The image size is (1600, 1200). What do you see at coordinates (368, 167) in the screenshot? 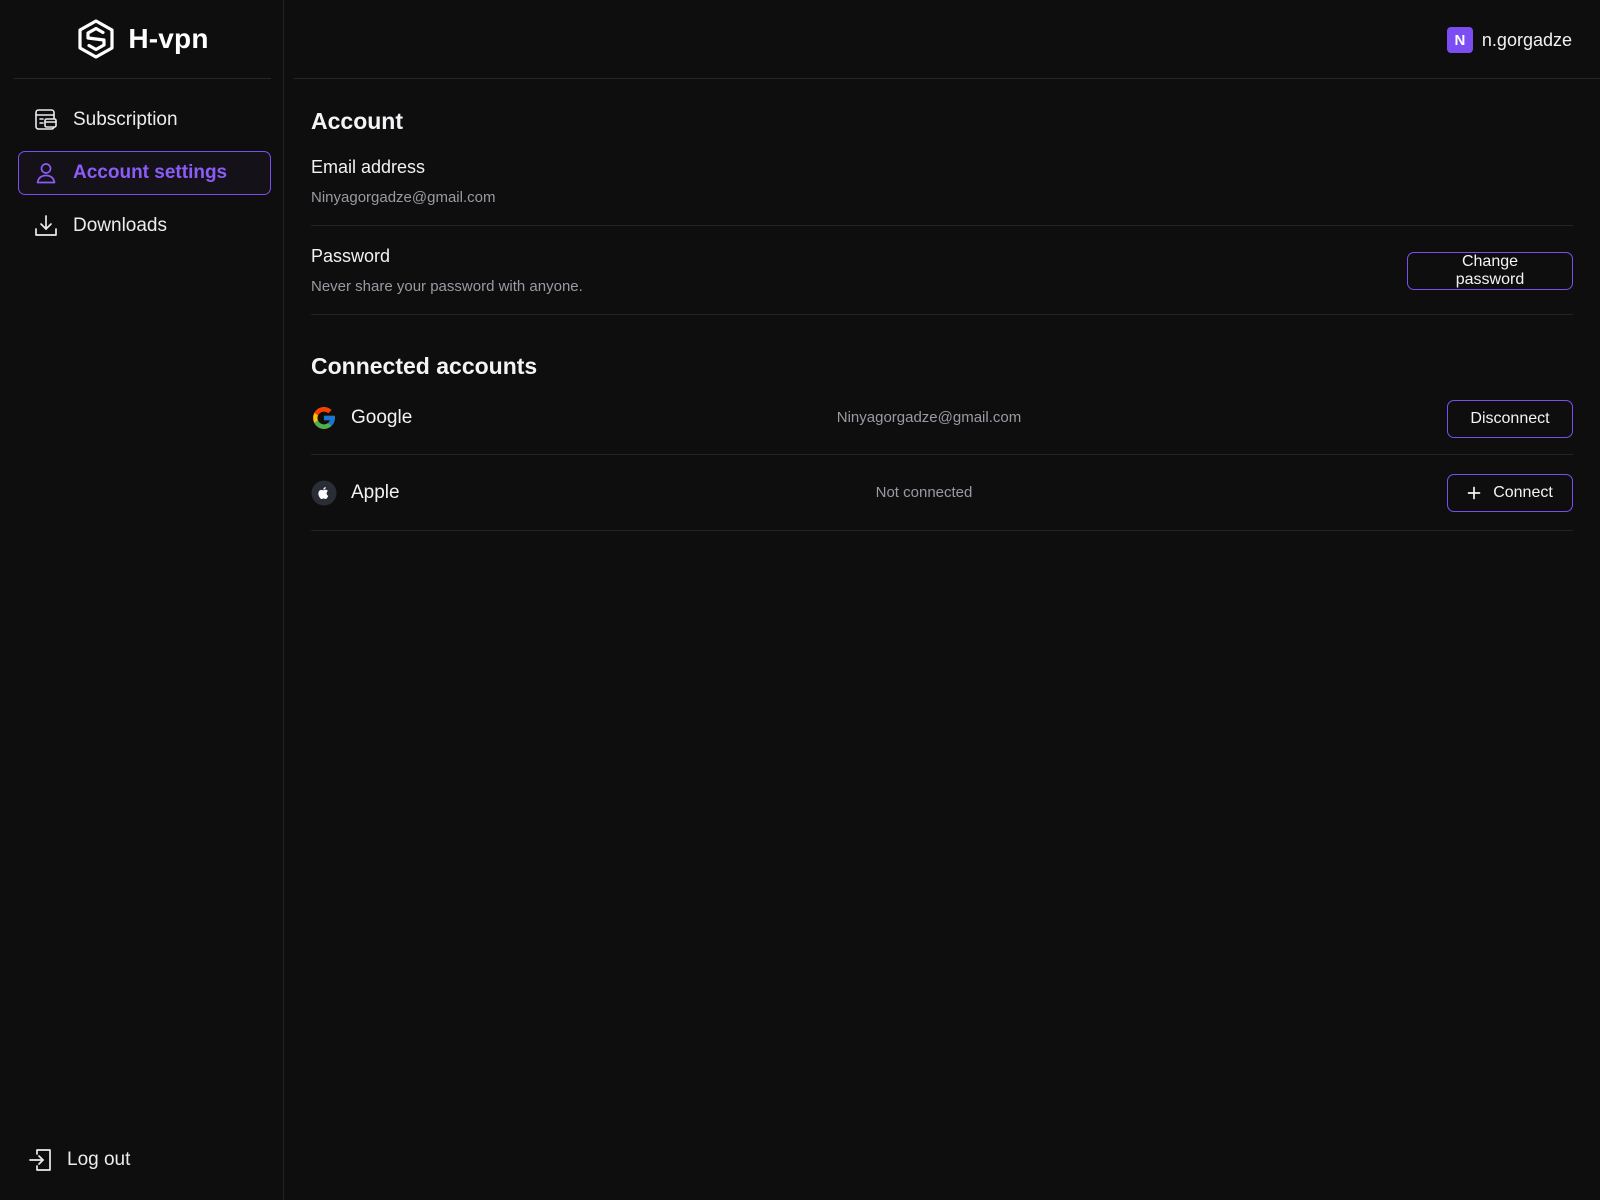
I see `email-label: Email address` at bounding box center [368, 167].